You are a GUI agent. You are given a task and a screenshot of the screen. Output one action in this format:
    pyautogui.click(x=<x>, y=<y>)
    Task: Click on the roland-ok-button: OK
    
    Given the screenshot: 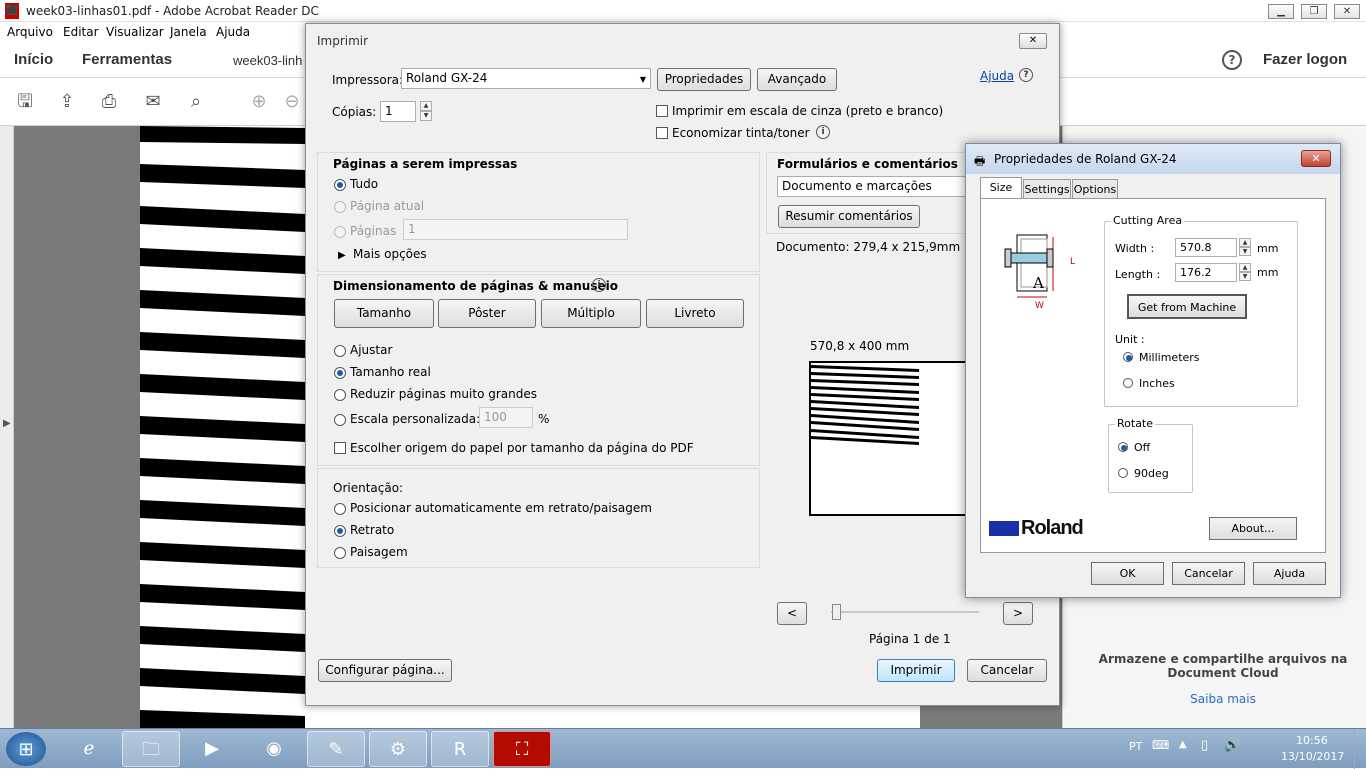 What is the action you would take?
    pyautogui.click(x=1127, y=573)
    